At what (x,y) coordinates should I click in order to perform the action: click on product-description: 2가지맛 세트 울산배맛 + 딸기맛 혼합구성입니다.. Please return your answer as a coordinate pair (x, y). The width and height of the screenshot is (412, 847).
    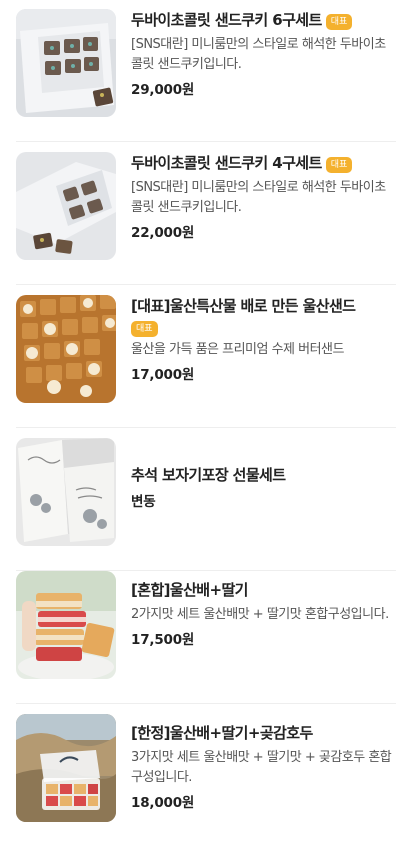
    Looking at the image, I should click on (260, 614).